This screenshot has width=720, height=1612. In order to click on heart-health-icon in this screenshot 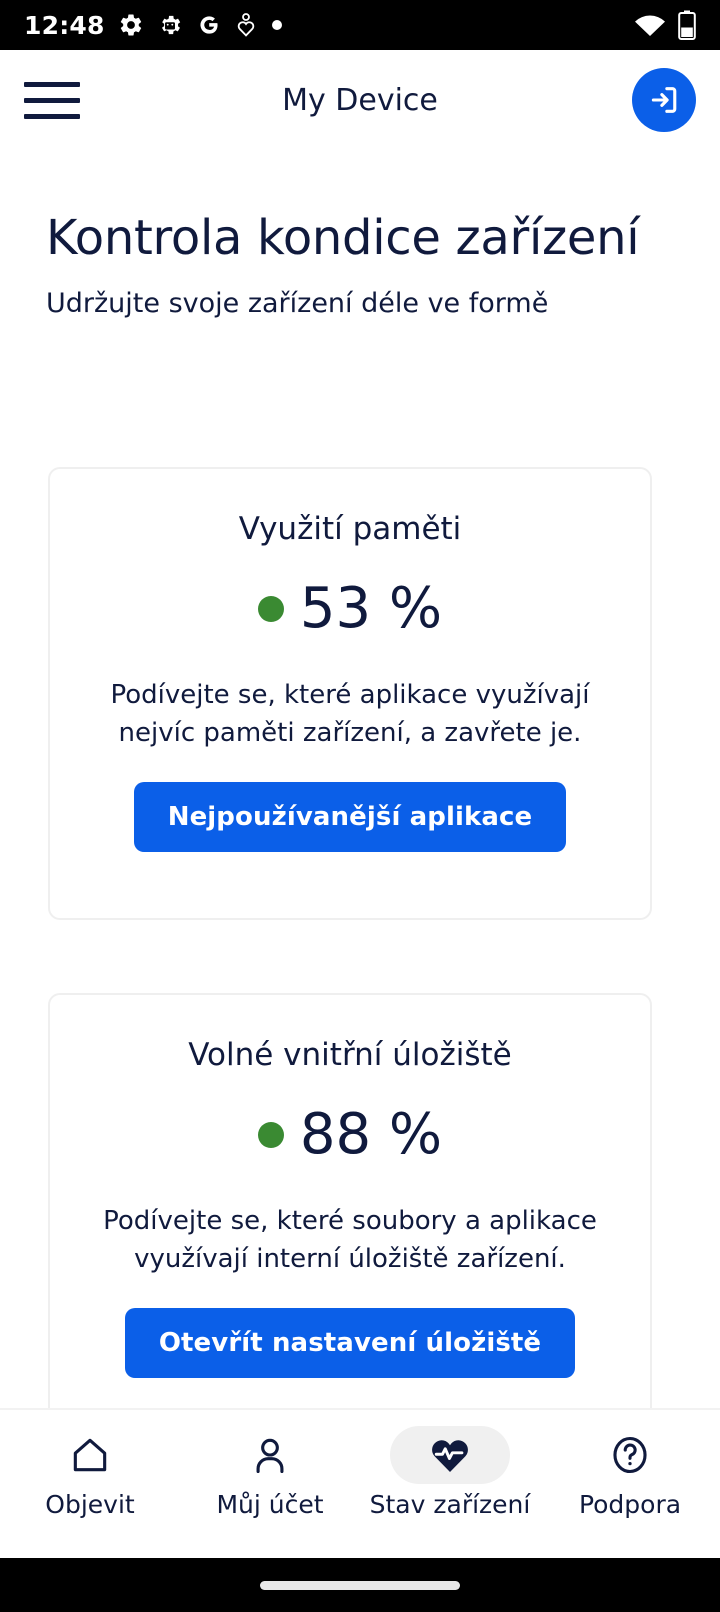, I will do `click(245, 25)`.